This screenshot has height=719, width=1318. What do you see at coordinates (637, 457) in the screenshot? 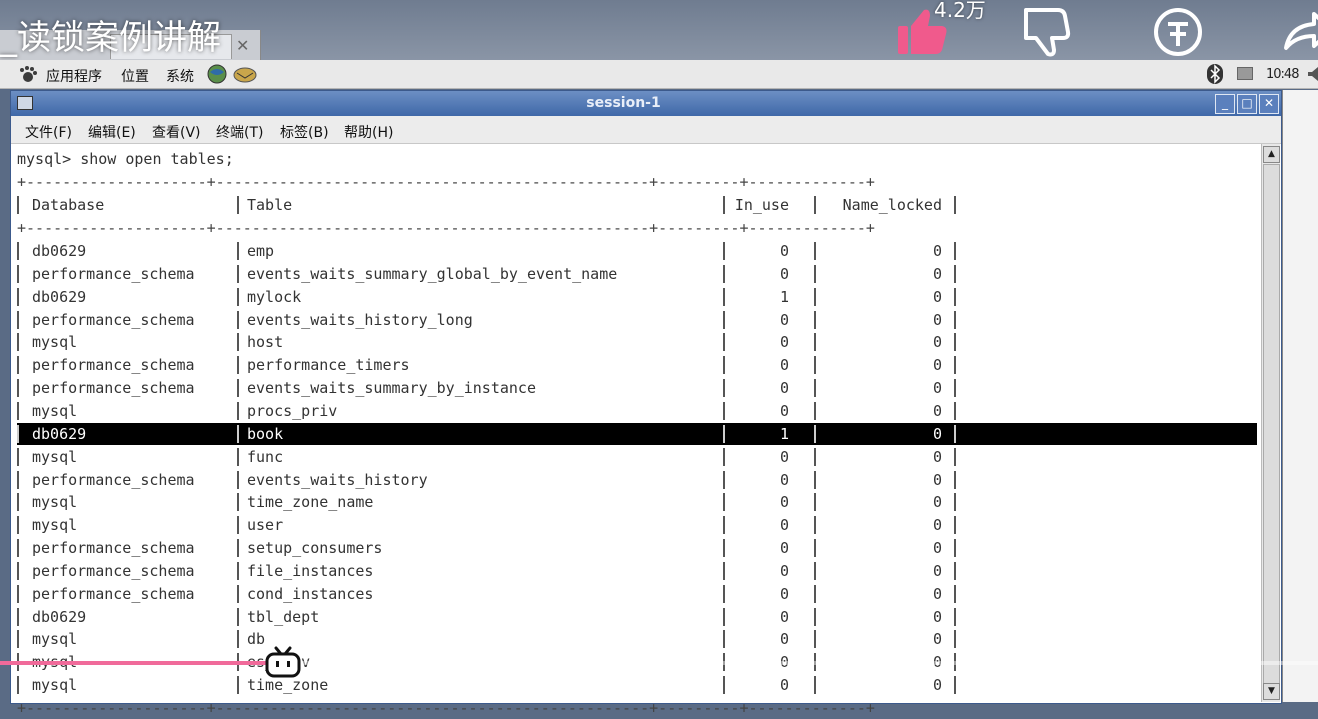
I see `table-row: mysql func 0 0` at bounding box center [637, 457].